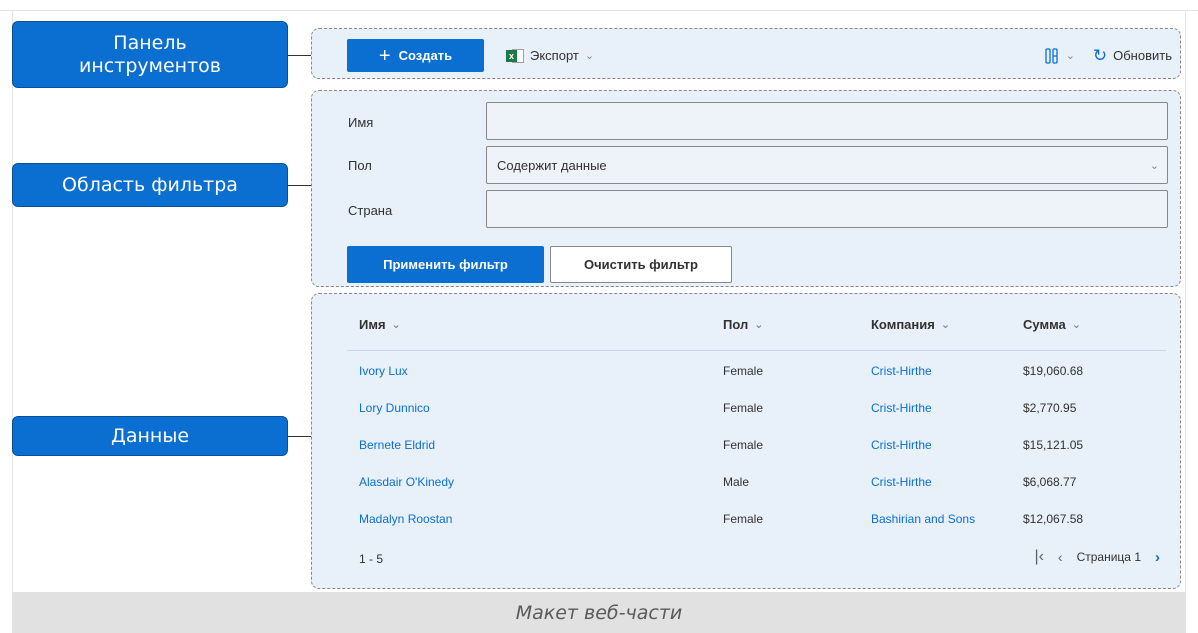  I want to click on table-row: Ivory Lux Female Crist-Hirthe $19,060.68, so click(756, 370).